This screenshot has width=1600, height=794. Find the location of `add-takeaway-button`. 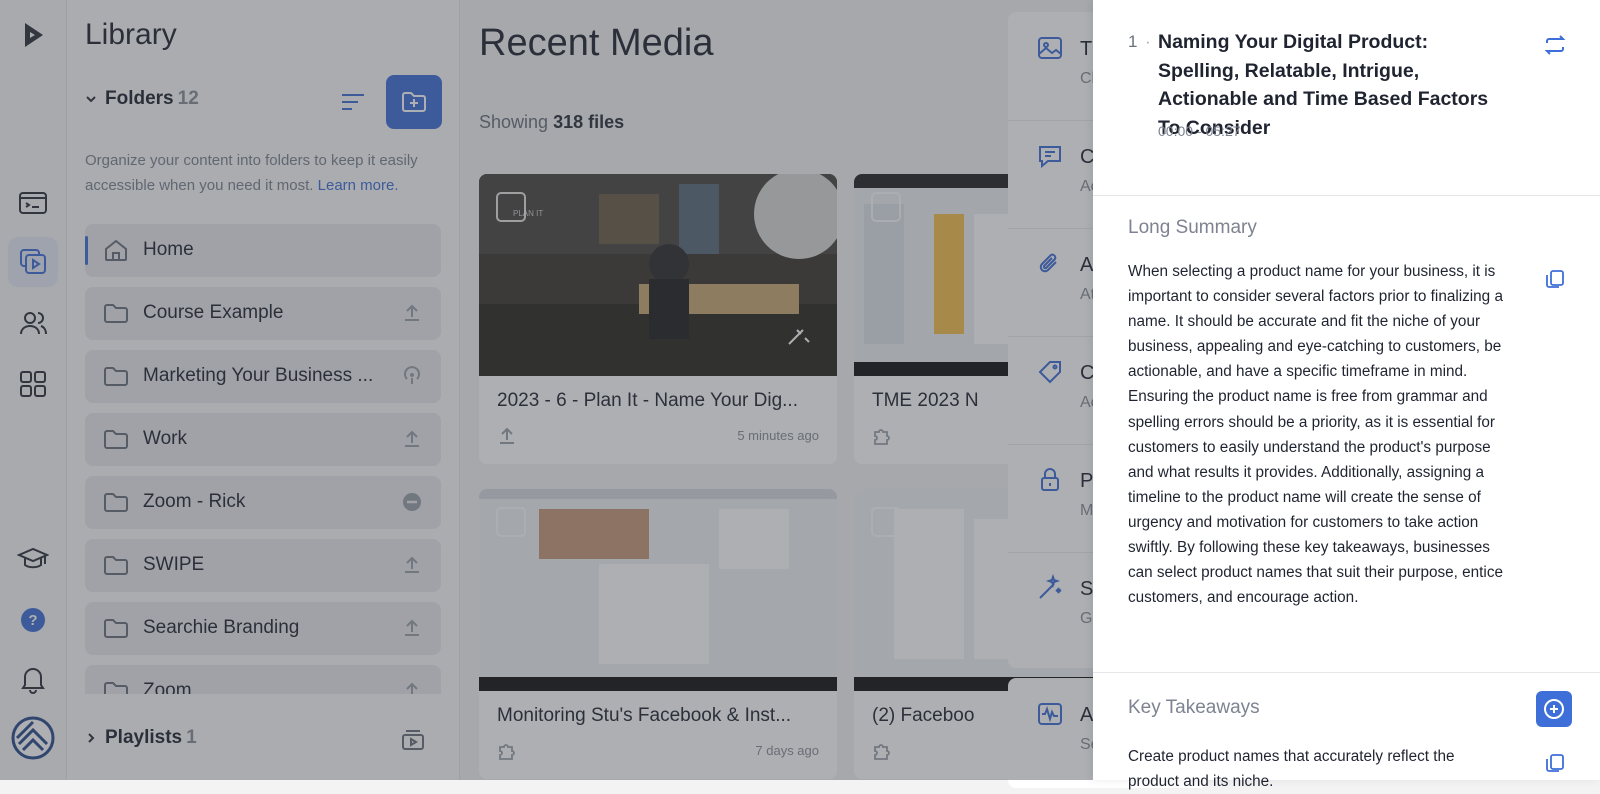

add-takeaway-button is located at coordinates (1554, 709).